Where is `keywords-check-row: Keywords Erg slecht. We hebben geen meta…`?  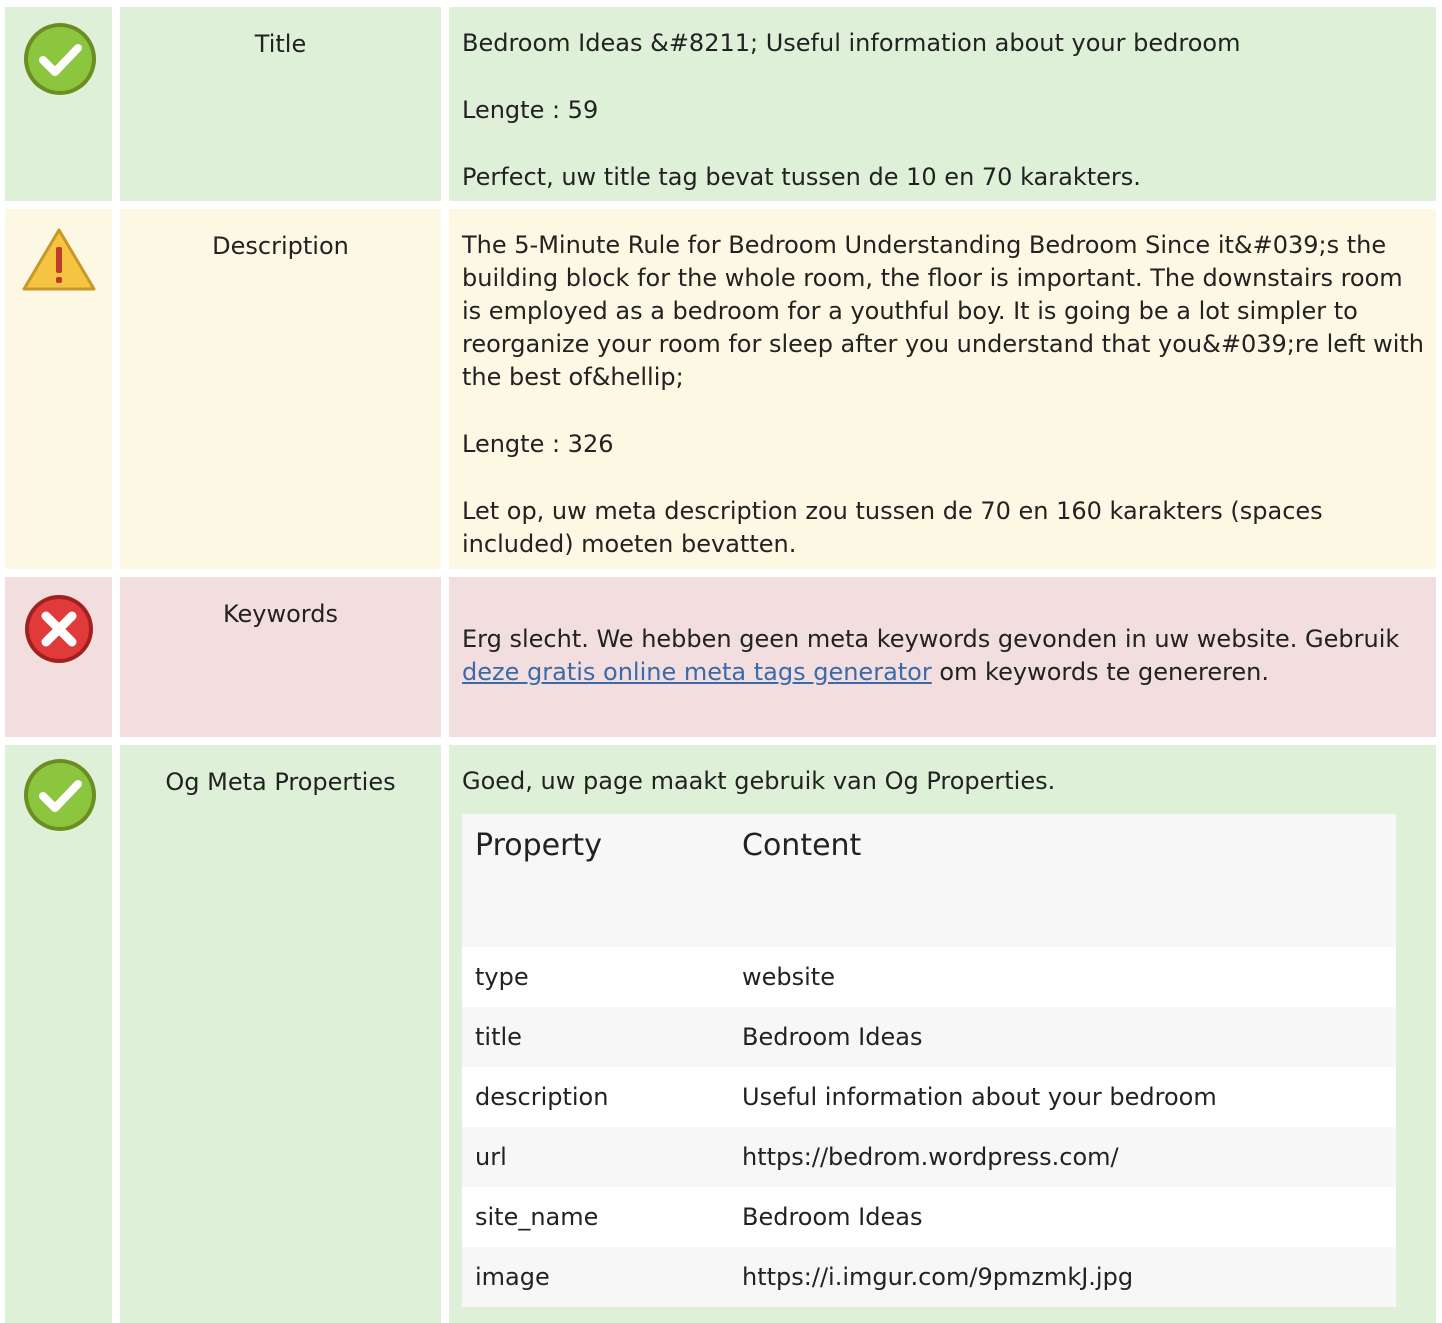
keywords-check-row: Keywords Erg slecht. We hebben geen meta… is located at coordinates (721, 657).